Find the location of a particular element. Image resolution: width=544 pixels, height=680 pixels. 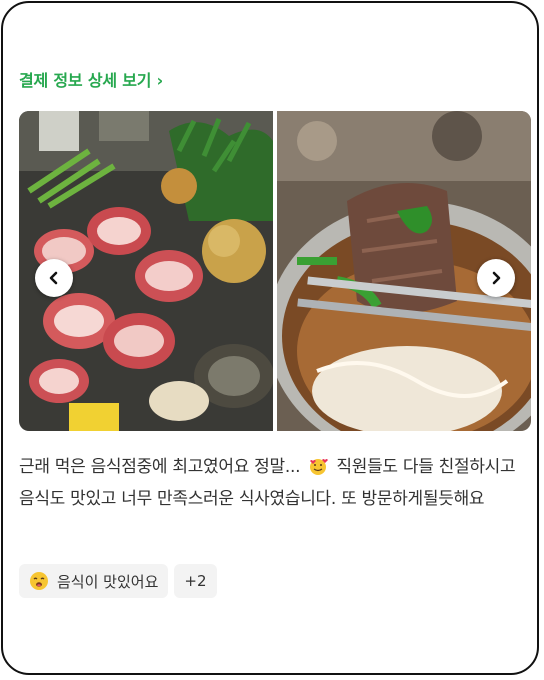

more-tags-button: +2 is located at coordinates (195, 581).